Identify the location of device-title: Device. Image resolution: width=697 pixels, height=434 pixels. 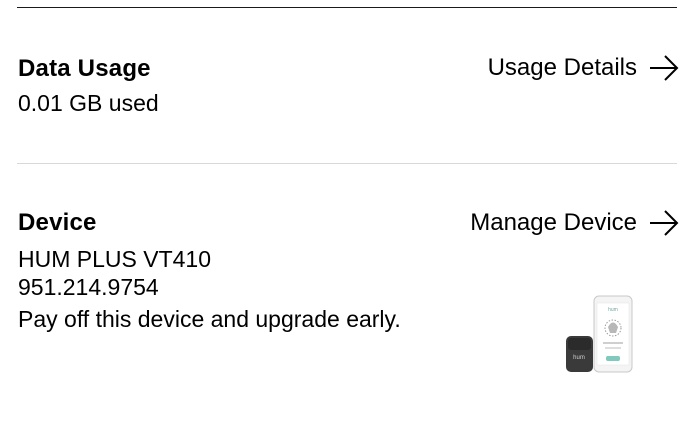
(57, 222).